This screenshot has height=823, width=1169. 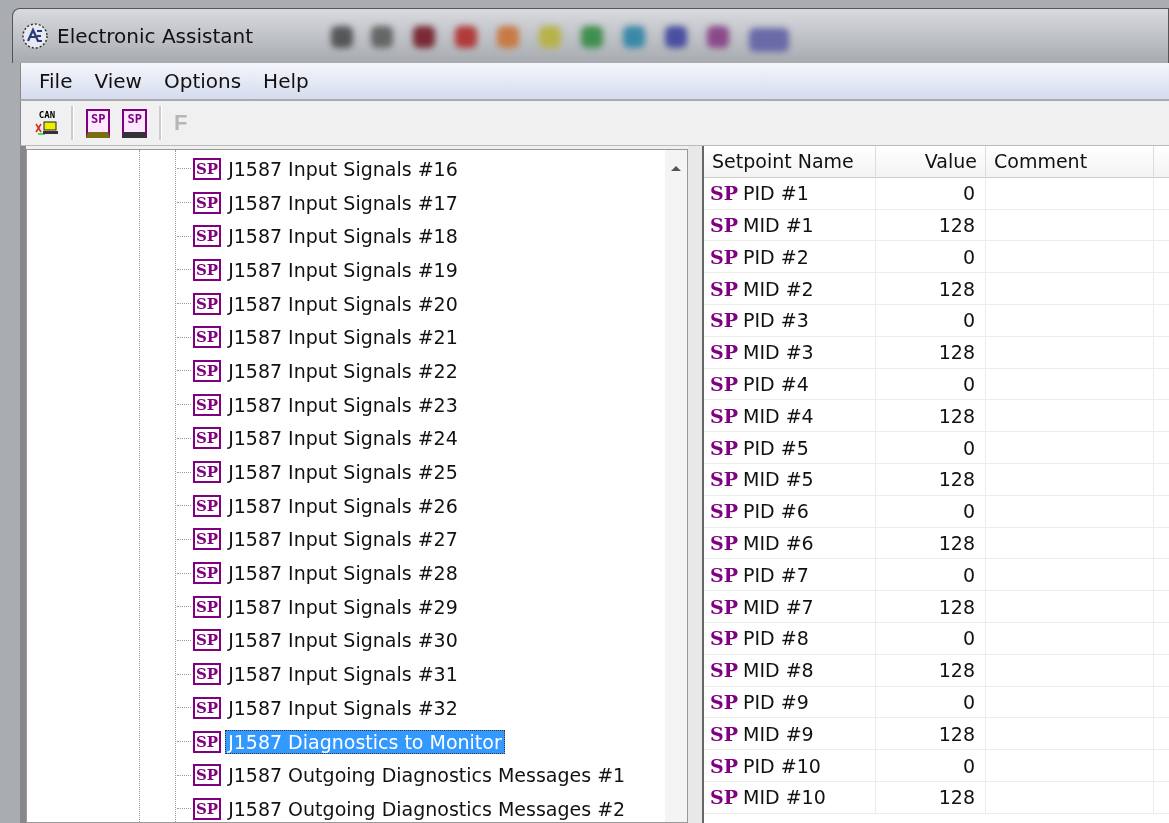 I want to click on tree-item: J1587 Input Signals #23, so click(x=343, y=404).